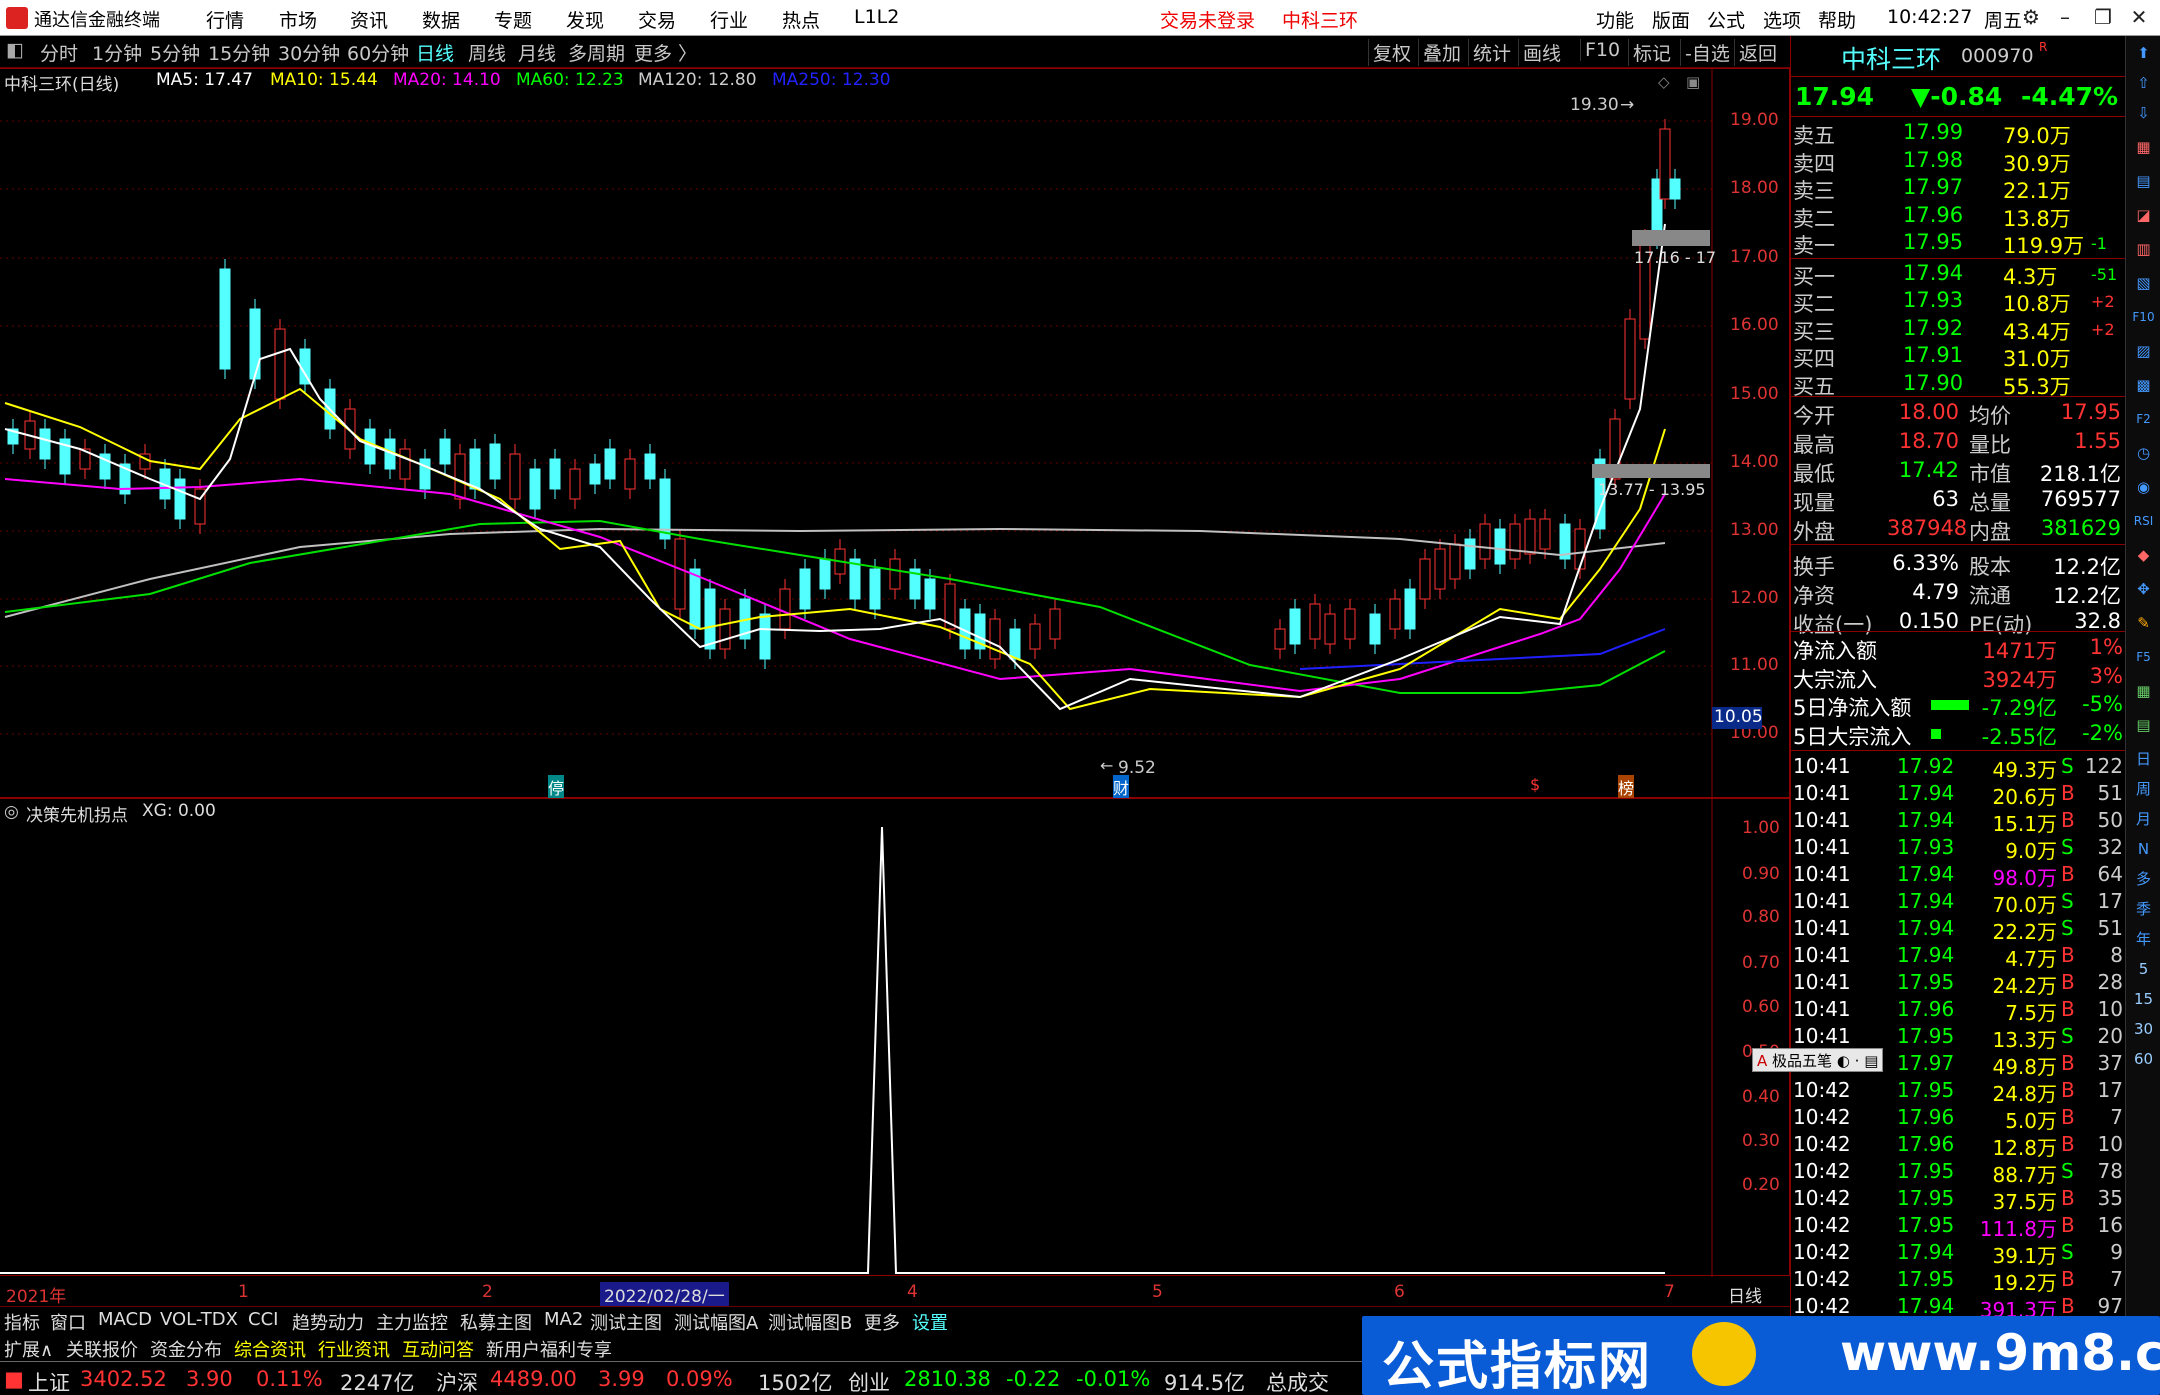 This screenshot has height=1395, width=2160. What do you see at coordinates (2143, 53) in the screenshot?
I see `sidebar-up-icon: ⬆` at bounding box center [2143, 53].